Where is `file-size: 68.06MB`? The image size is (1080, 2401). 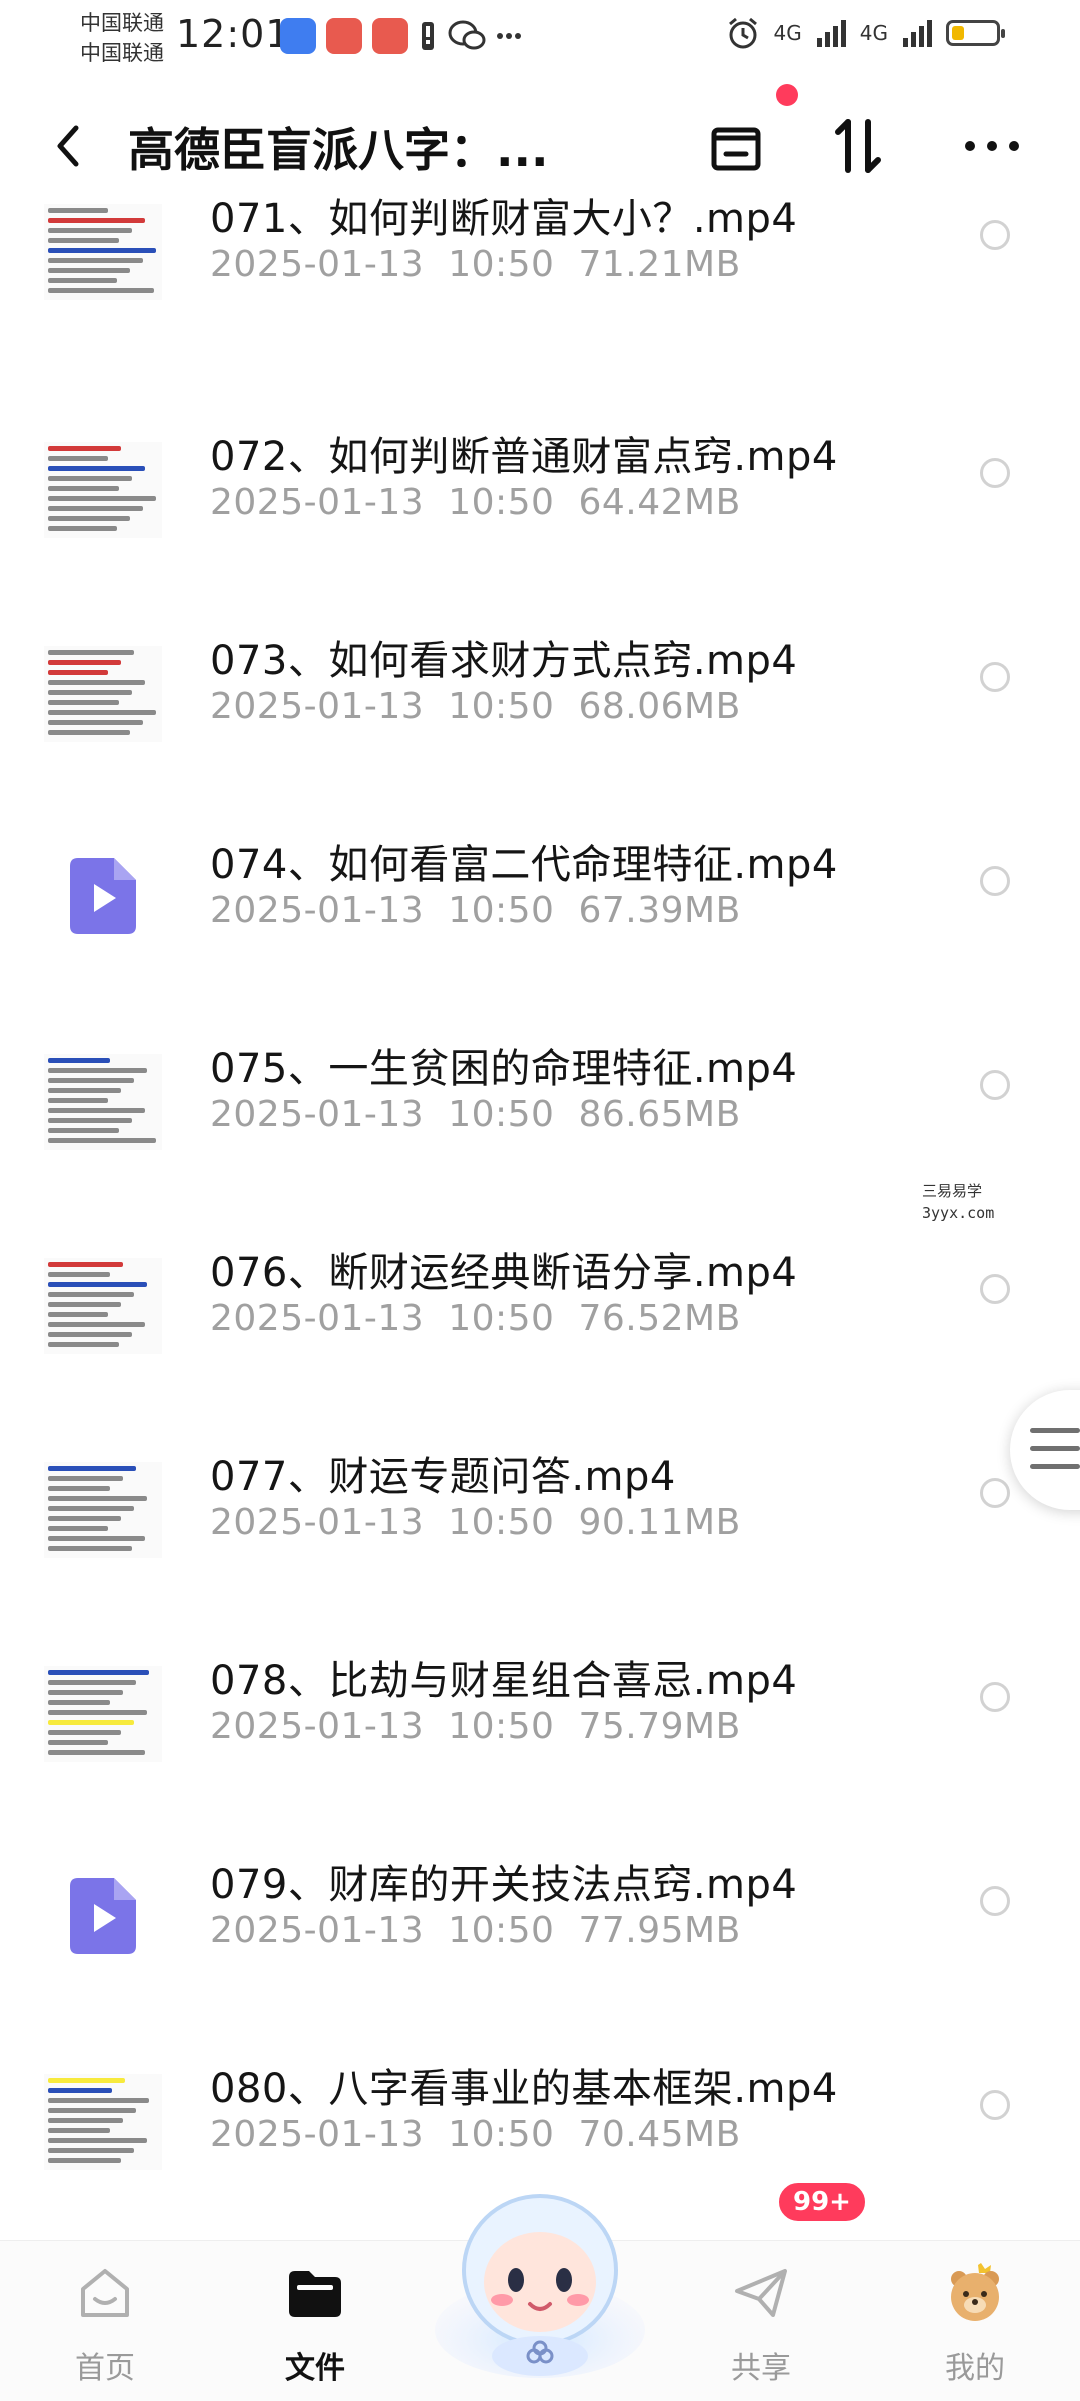 file-size: 68.06MB is located at coordinates (659, 706).